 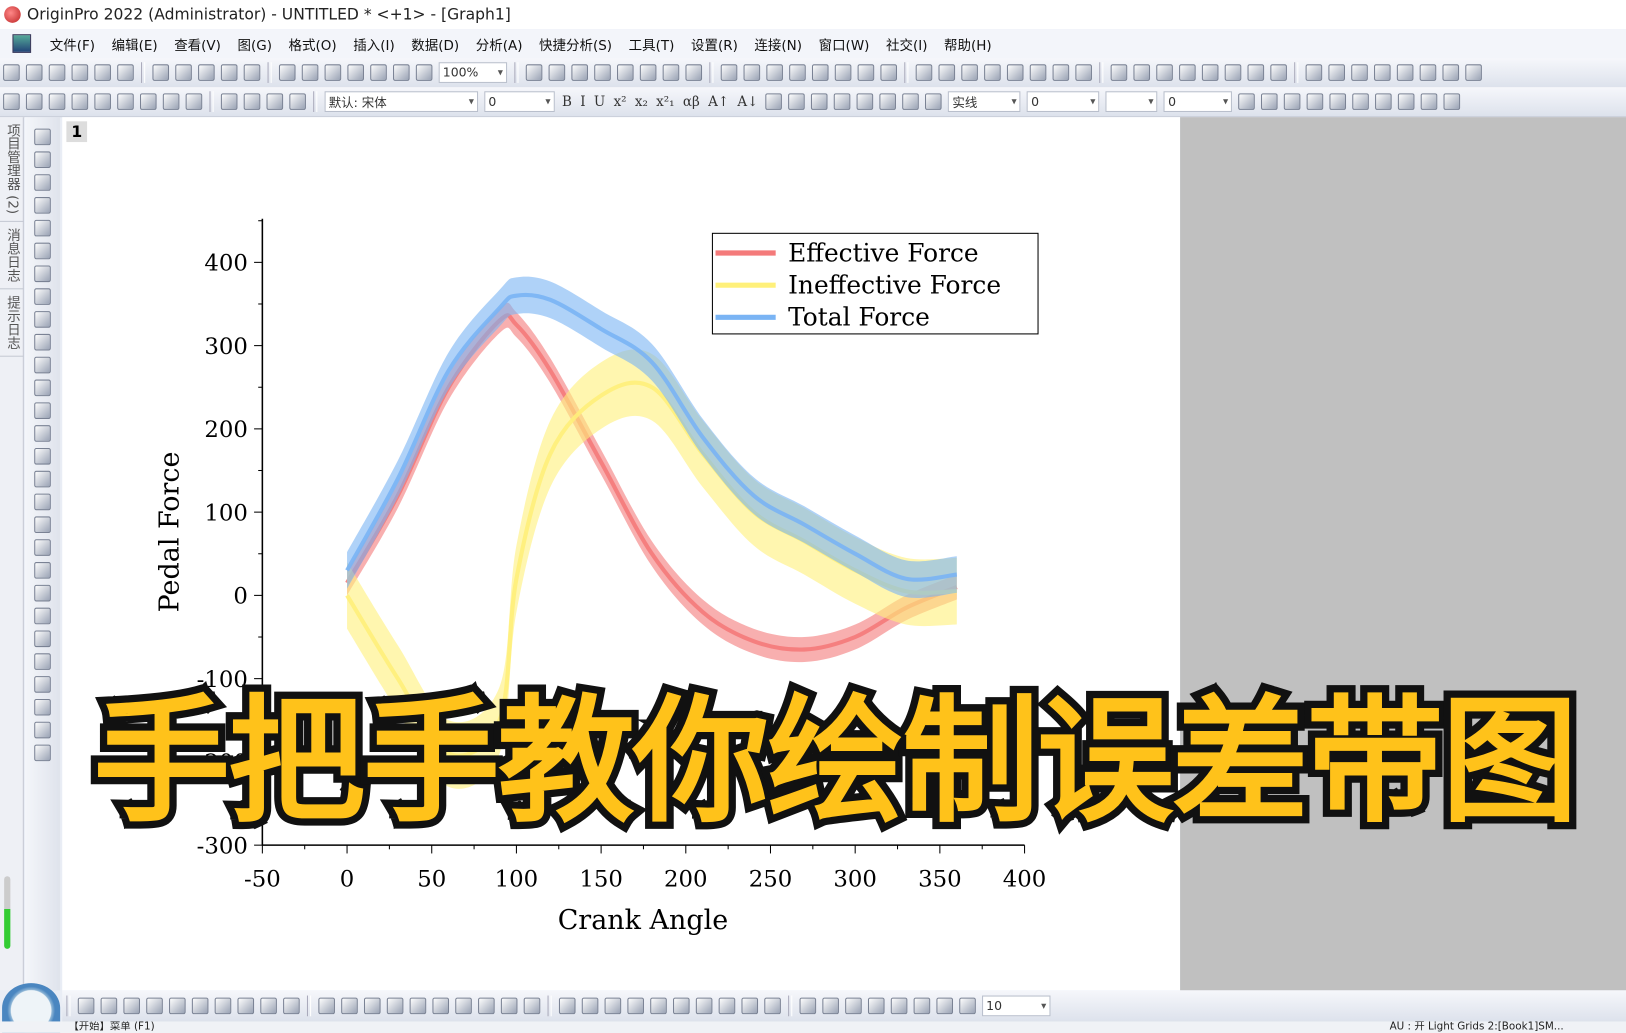 What do you see at coordinates (401, 101) in the screenshot?
I see `font-combo: 默认: 宋体` at bounding box center [401, 101].